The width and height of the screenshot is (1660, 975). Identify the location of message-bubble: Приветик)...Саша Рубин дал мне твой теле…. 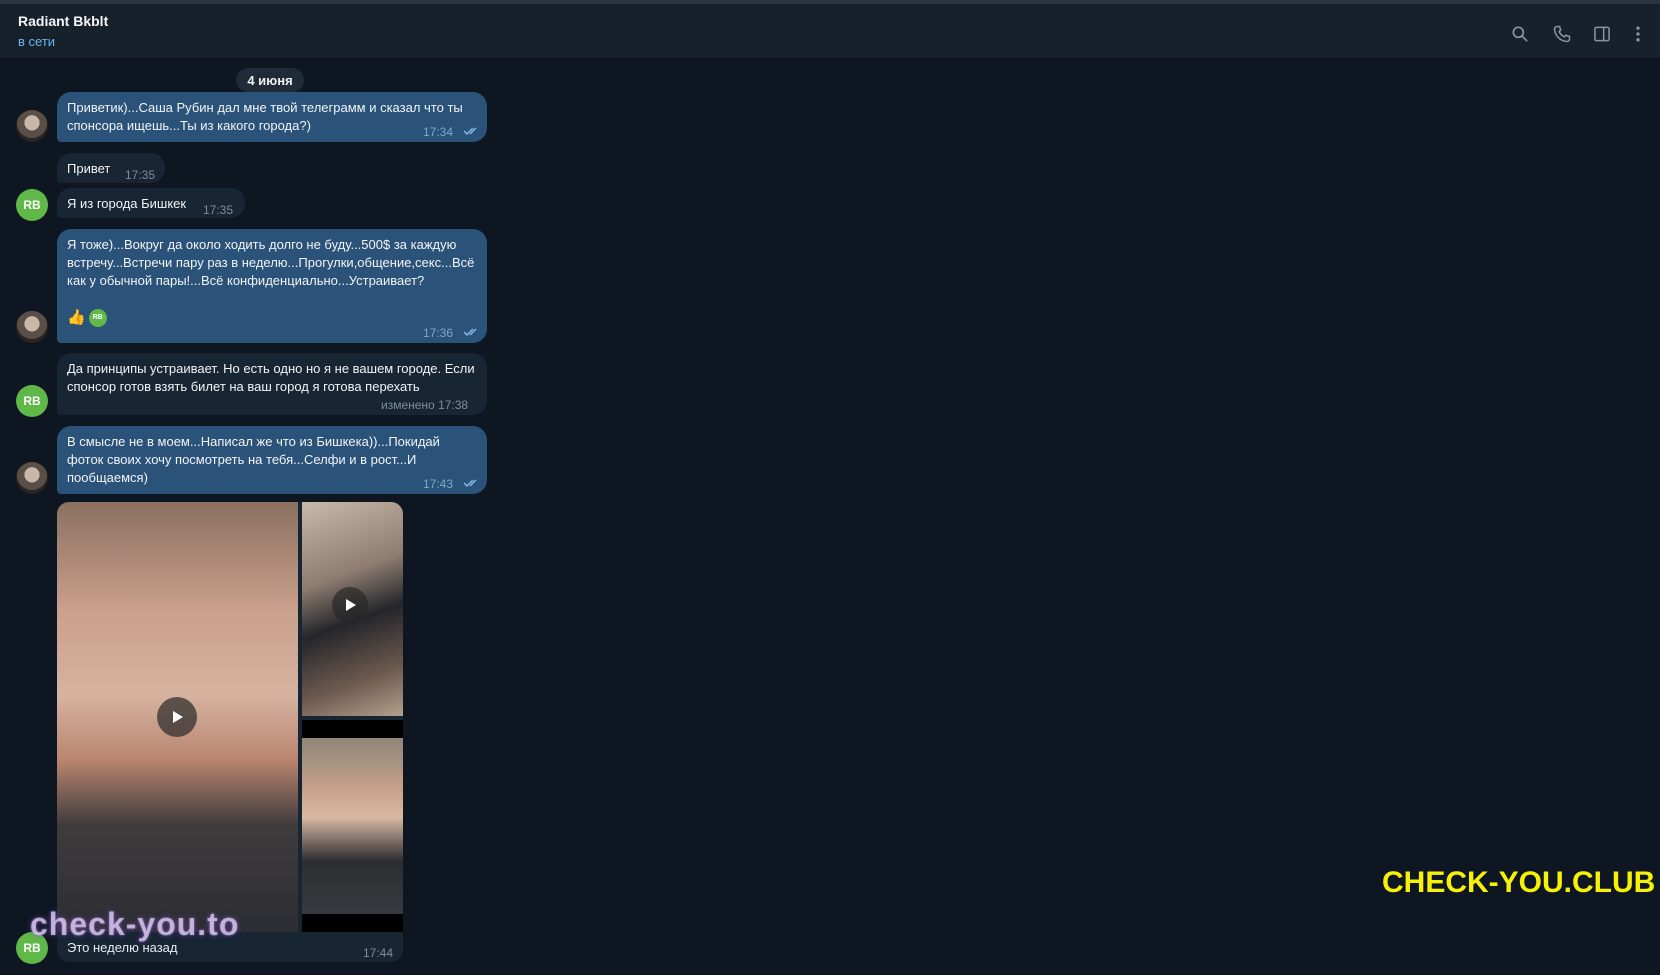
(272, 117).